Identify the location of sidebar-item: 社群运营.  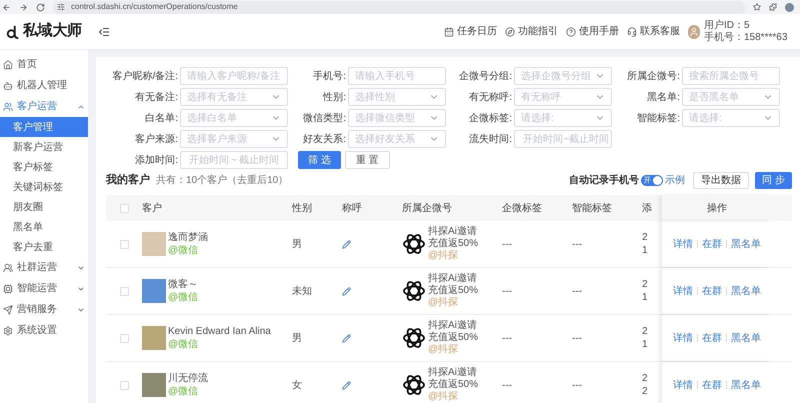
(44, 267).